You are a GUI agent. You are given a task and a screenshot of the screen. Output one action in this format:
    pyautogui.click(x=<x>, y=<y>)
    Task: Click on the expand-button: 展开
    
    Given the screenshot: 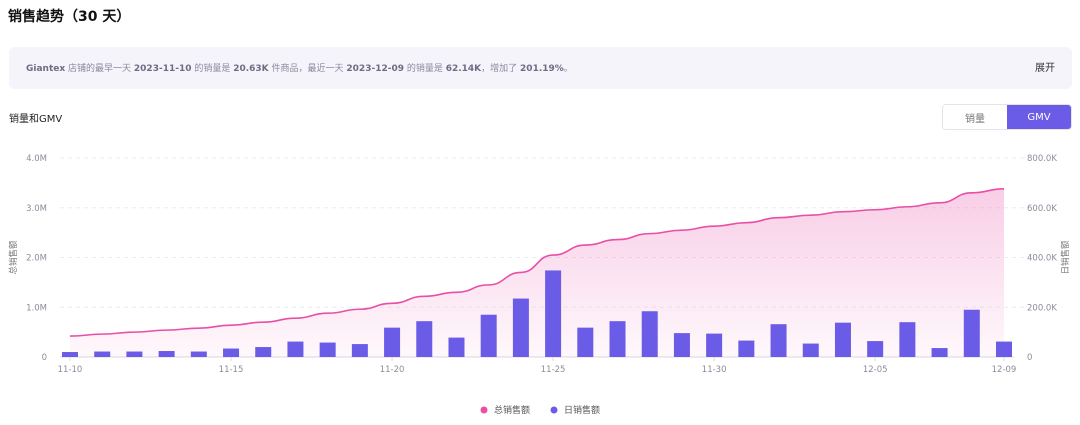 What is the action you would take?
    pyautogui.click(x=1045, y=66)
    